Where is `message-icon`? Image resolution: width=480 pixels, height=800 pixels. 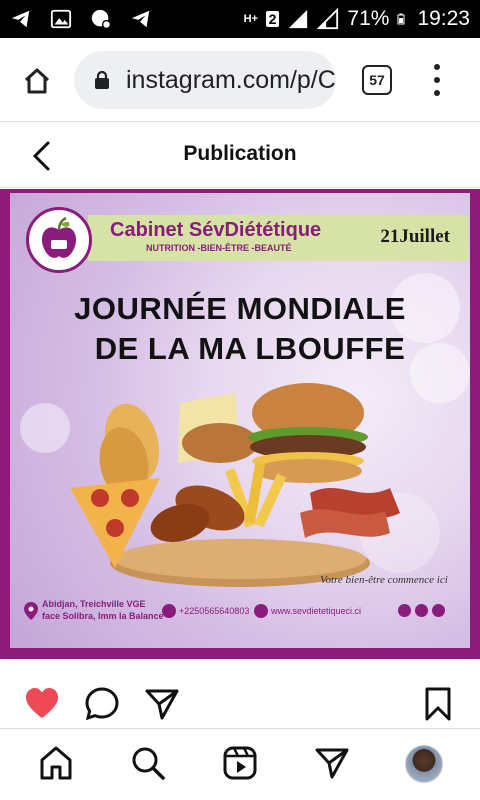
message-icon is located at coordinates (101, 19).